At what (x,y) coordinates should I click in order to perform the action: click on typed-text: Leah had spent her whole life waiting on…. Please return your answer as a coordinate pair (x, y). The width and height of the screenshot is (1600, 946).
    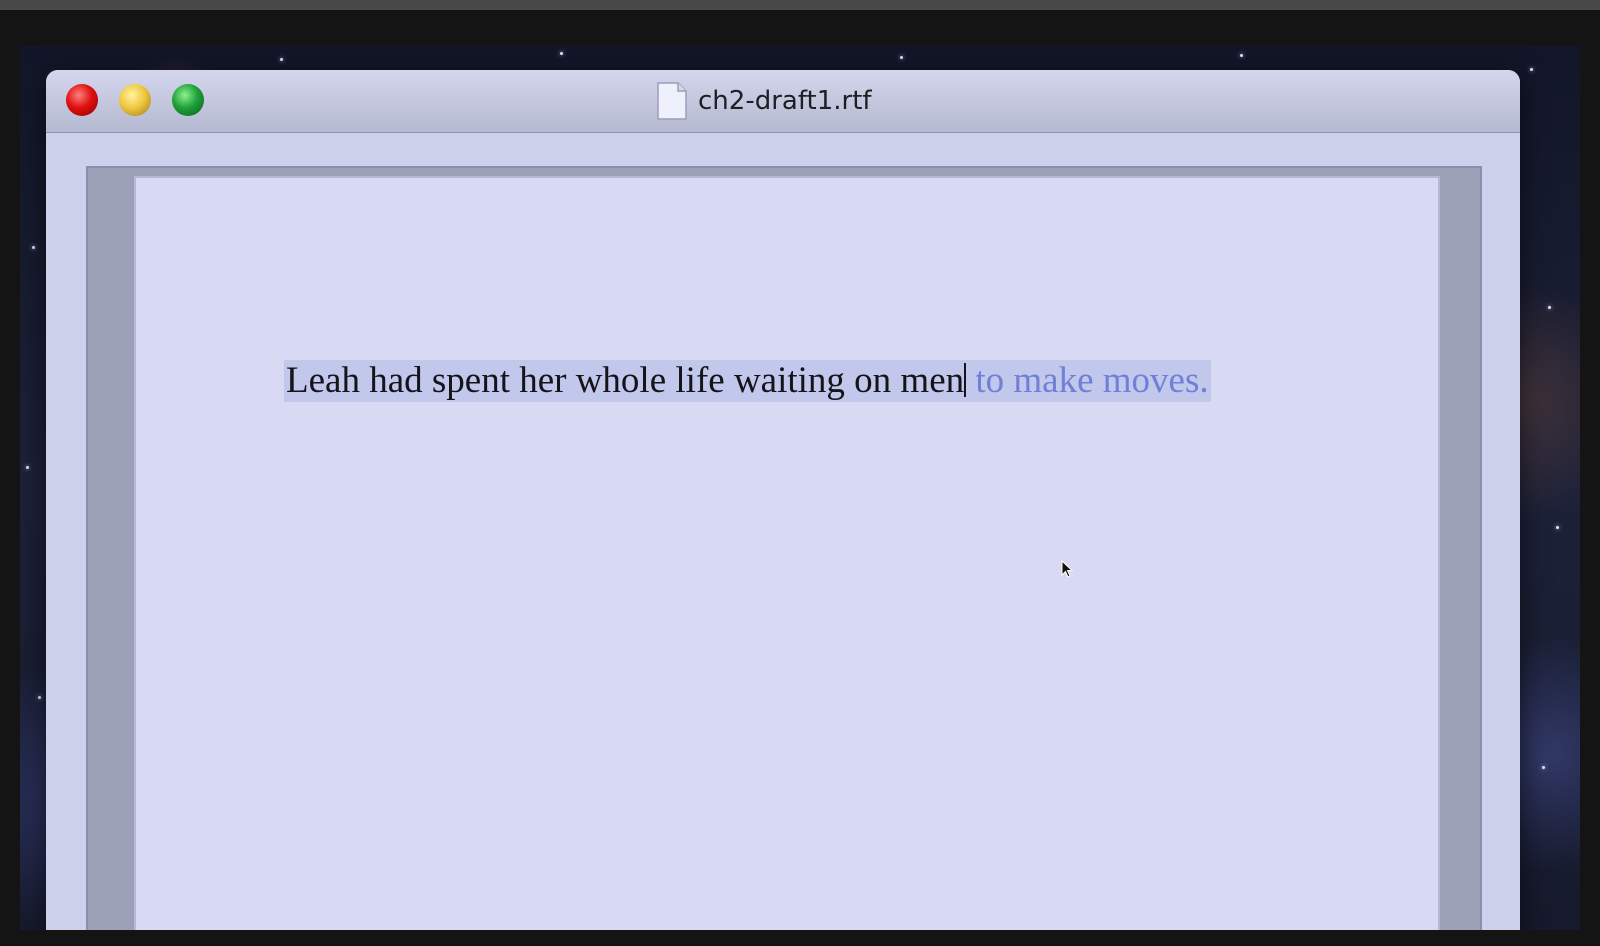
    Looking at the image, I should click on (625, 380).